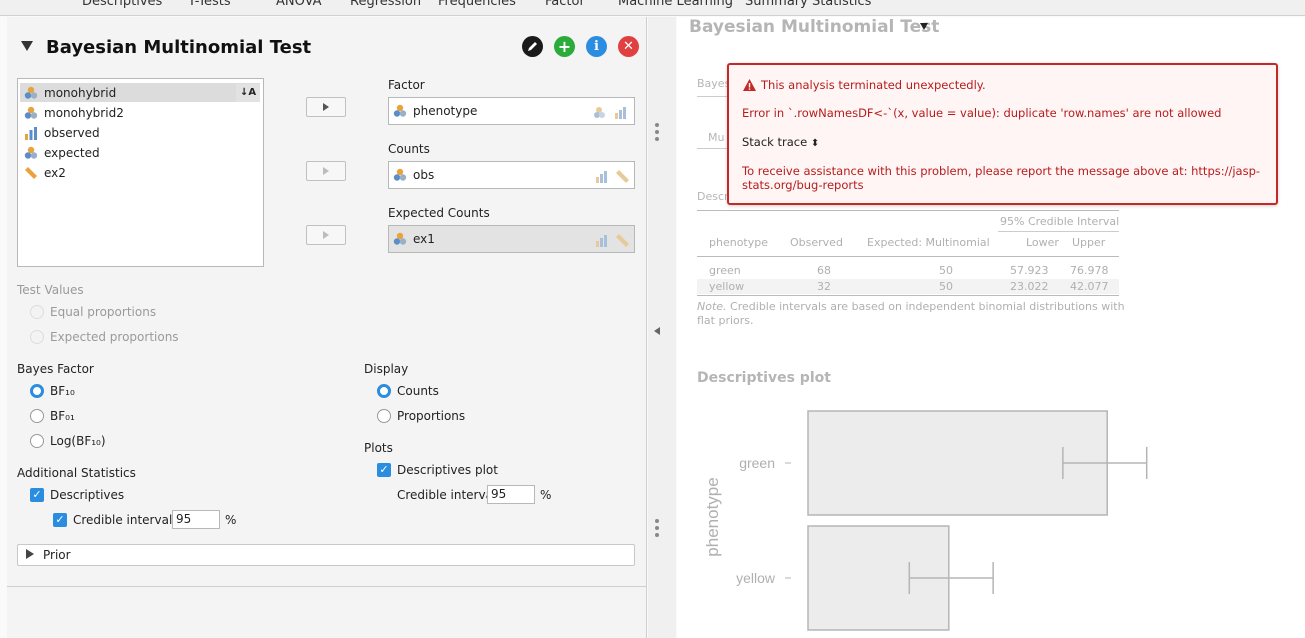 The image size is (1305, 638). What do you see at coordinates (816, 242) in the screenshot?
I see `table-header: Observed` at bounding box center [816, 242].